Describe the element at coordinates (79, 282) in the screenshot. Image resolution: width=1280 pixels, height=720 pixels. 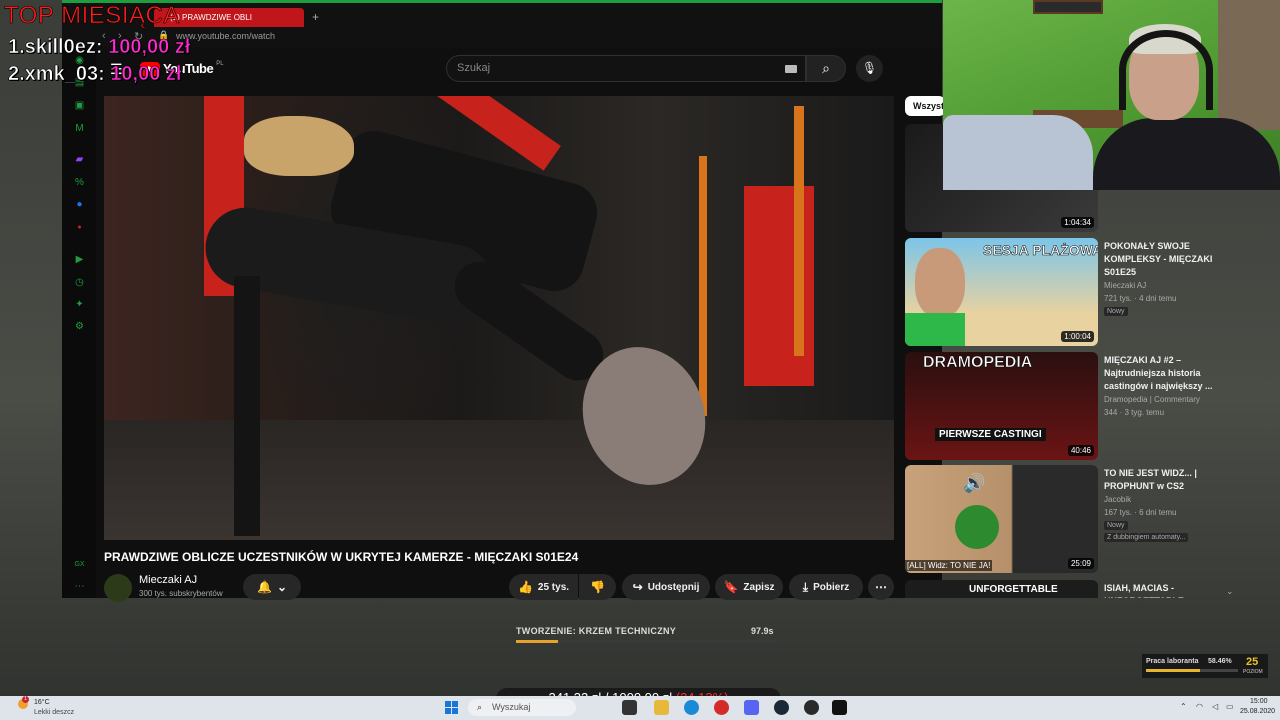
I see `history-icon: ◷` at that location.